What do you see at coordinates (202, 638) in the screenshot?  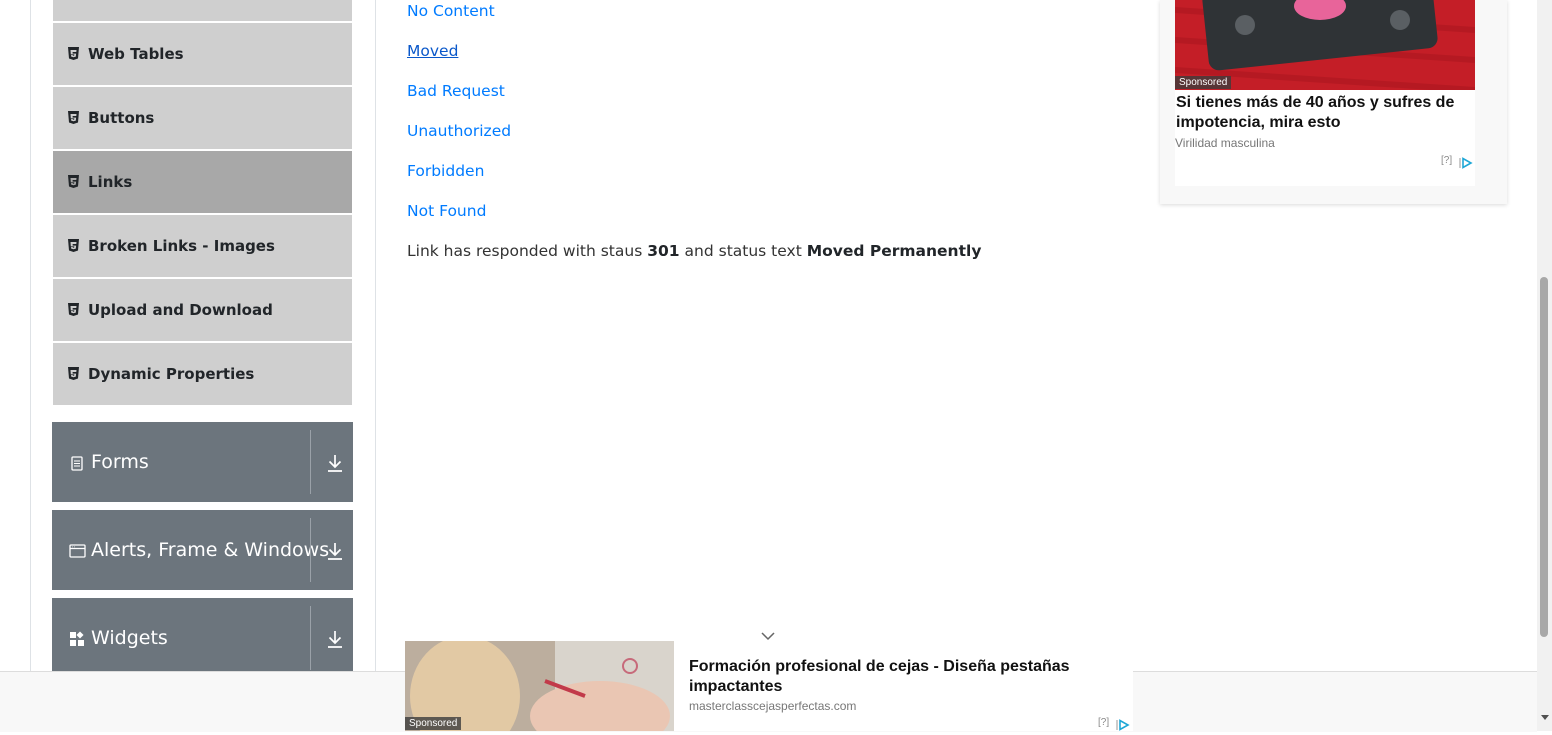 I see `group-header-widgets: Widgets` at bounding box center [202, 638].